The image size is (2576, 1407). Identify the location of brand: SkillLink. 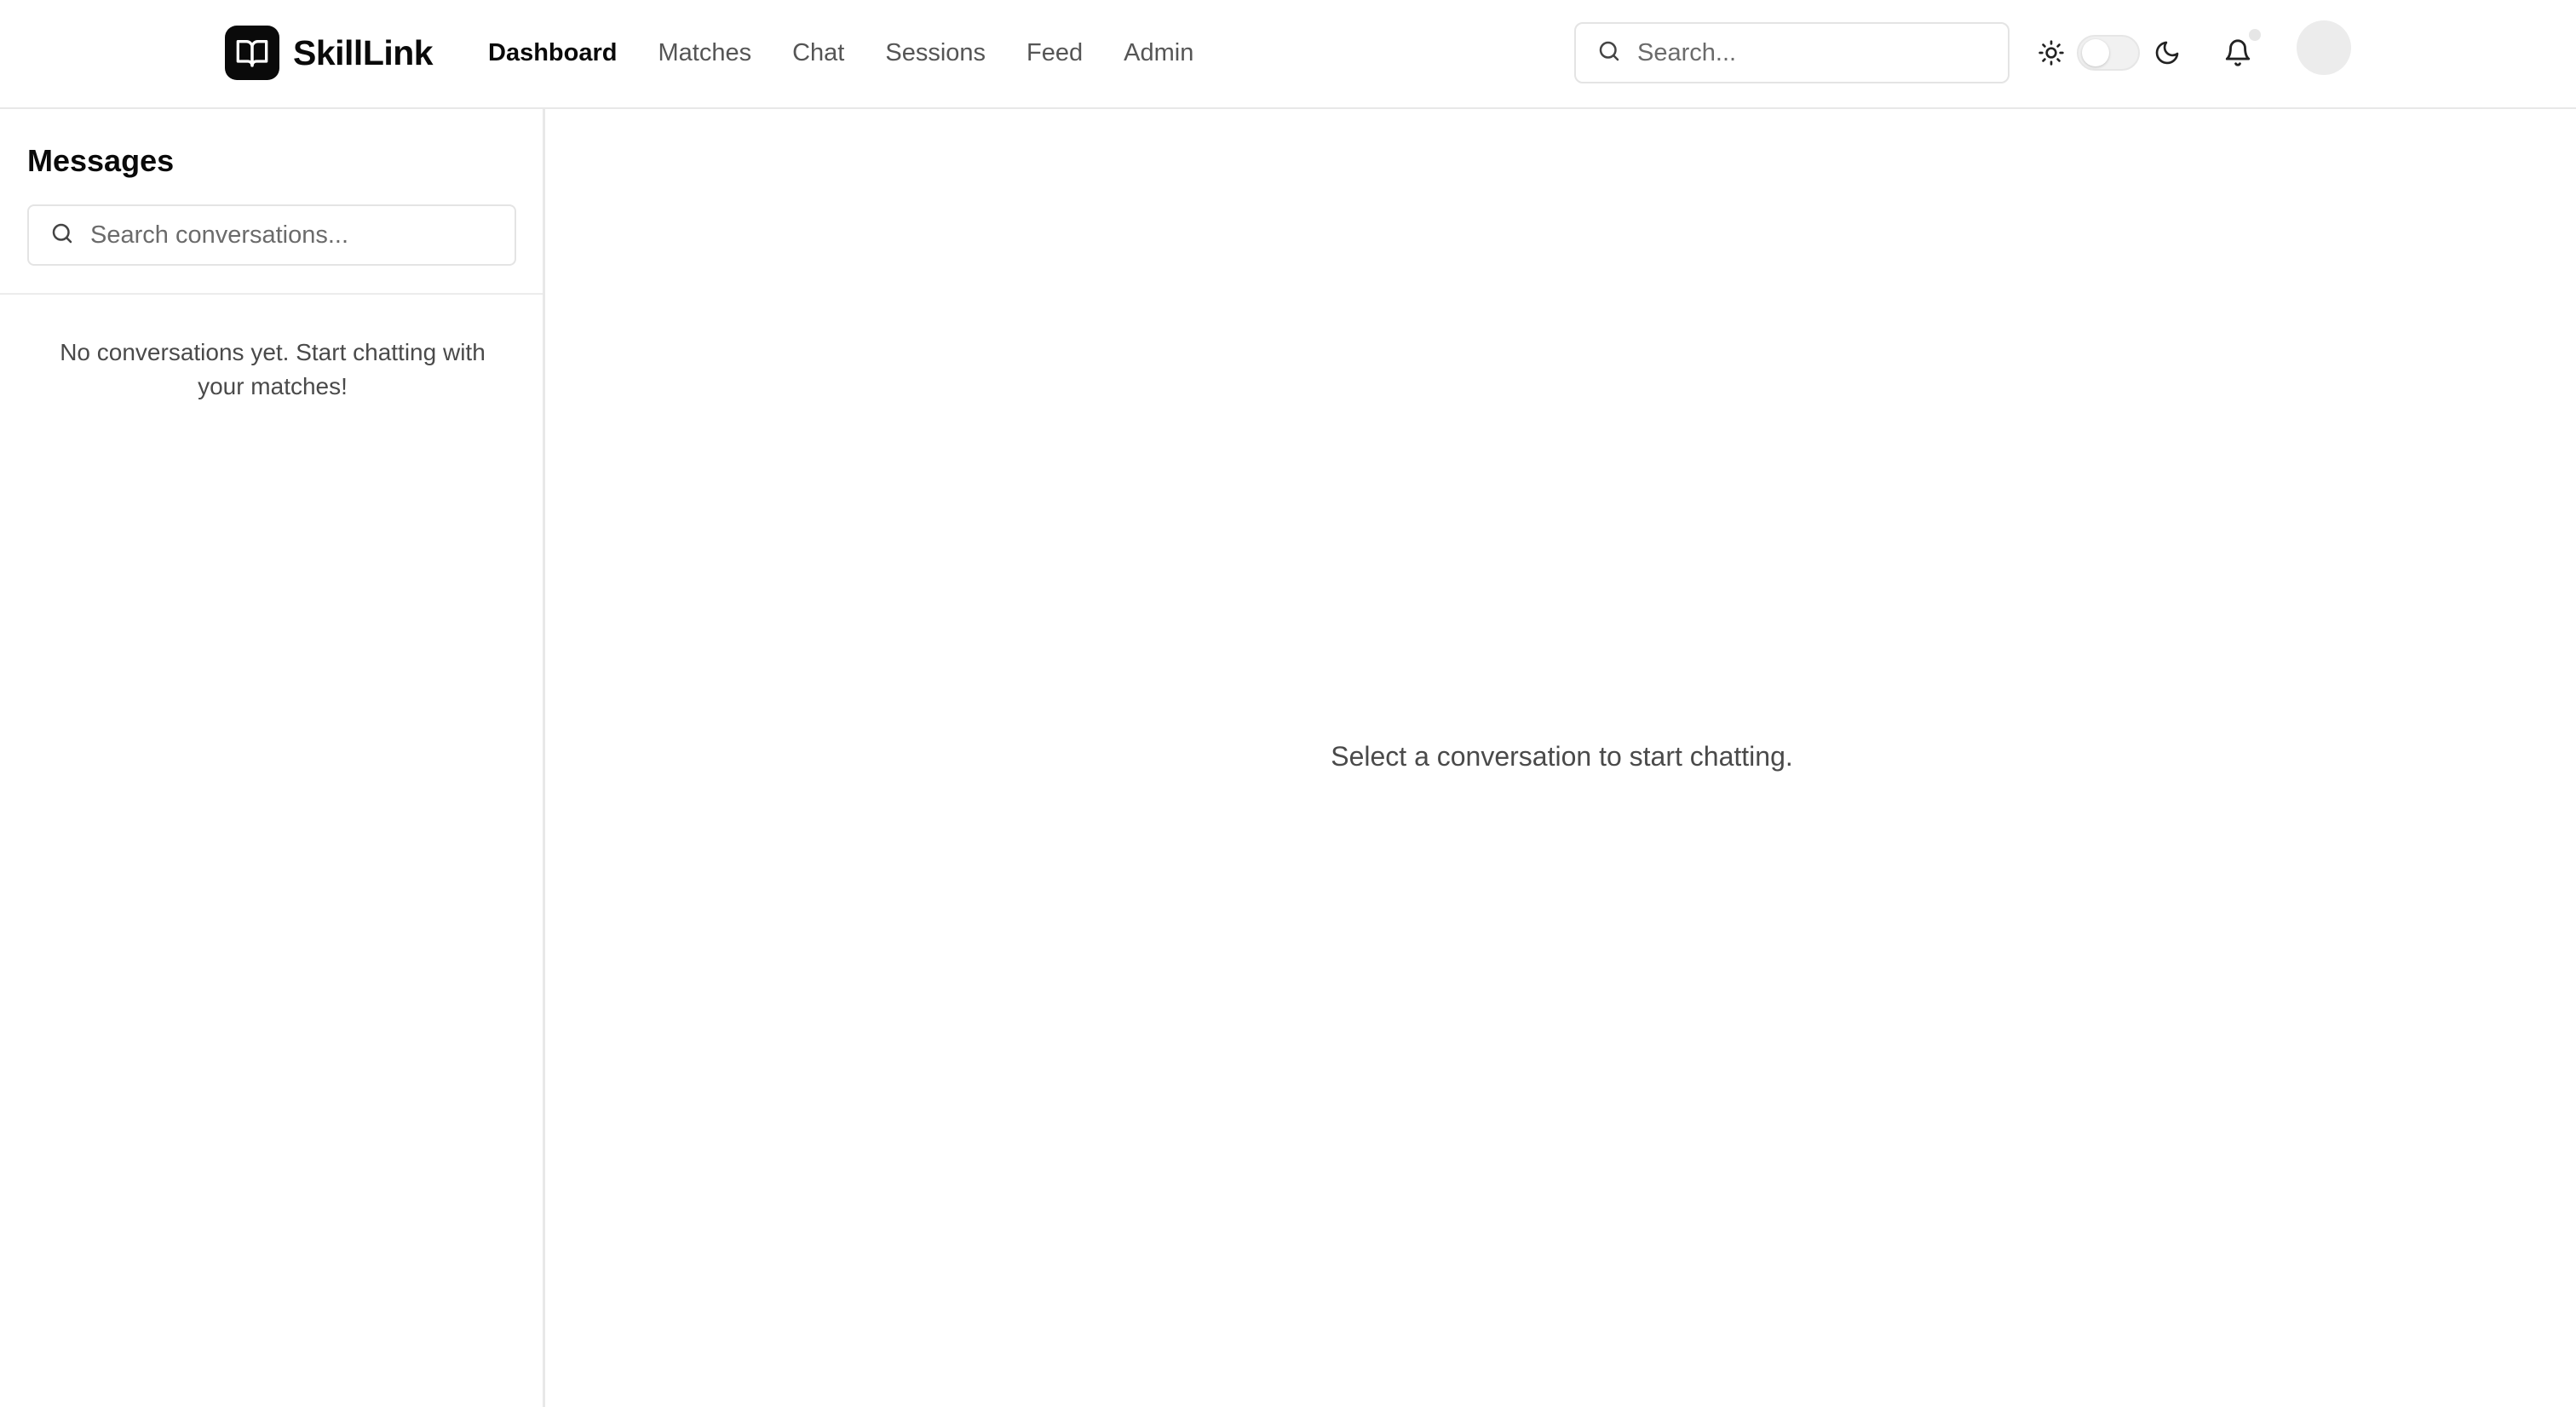
(330, 53).